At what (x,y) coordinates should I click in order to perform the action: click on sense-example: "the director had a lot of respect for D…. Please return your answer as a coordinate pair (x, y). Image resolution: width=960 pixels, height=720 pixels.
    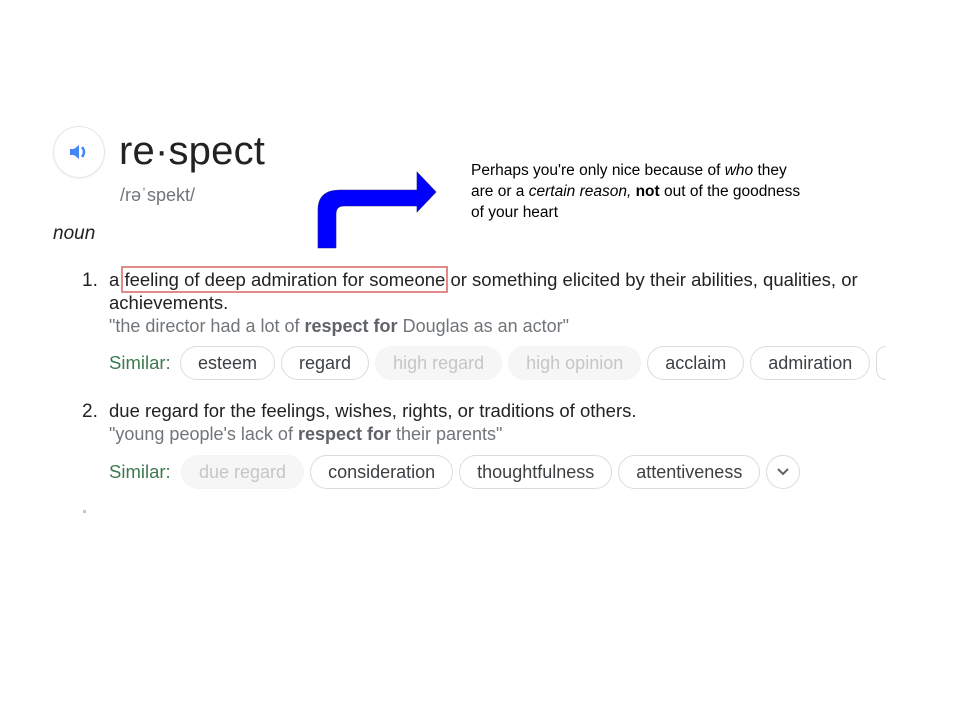
    Looking at the image, I should click on (339, 326).